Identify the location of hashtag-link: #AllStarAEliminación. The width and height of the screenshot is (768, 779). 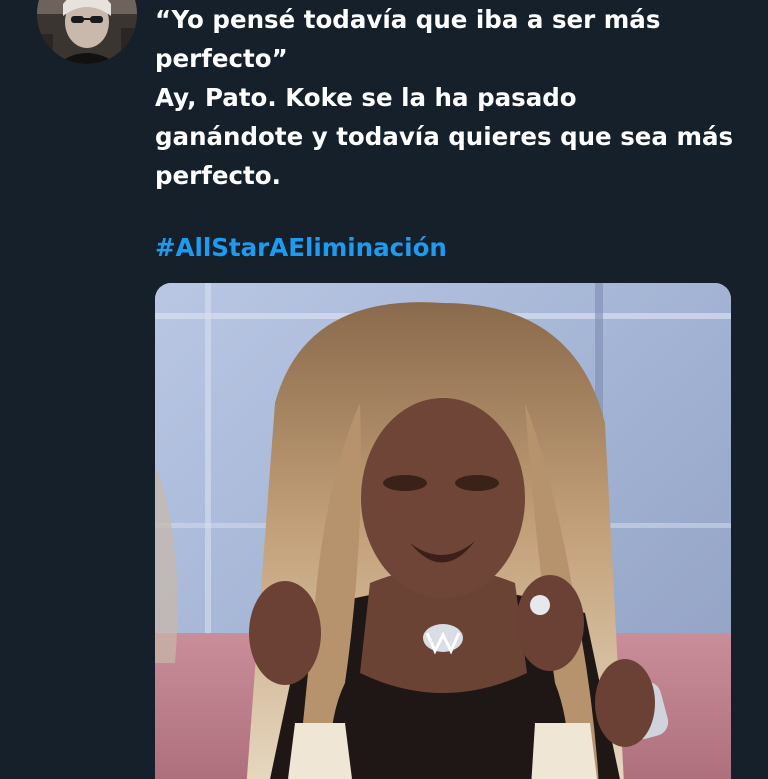
(301, 247).